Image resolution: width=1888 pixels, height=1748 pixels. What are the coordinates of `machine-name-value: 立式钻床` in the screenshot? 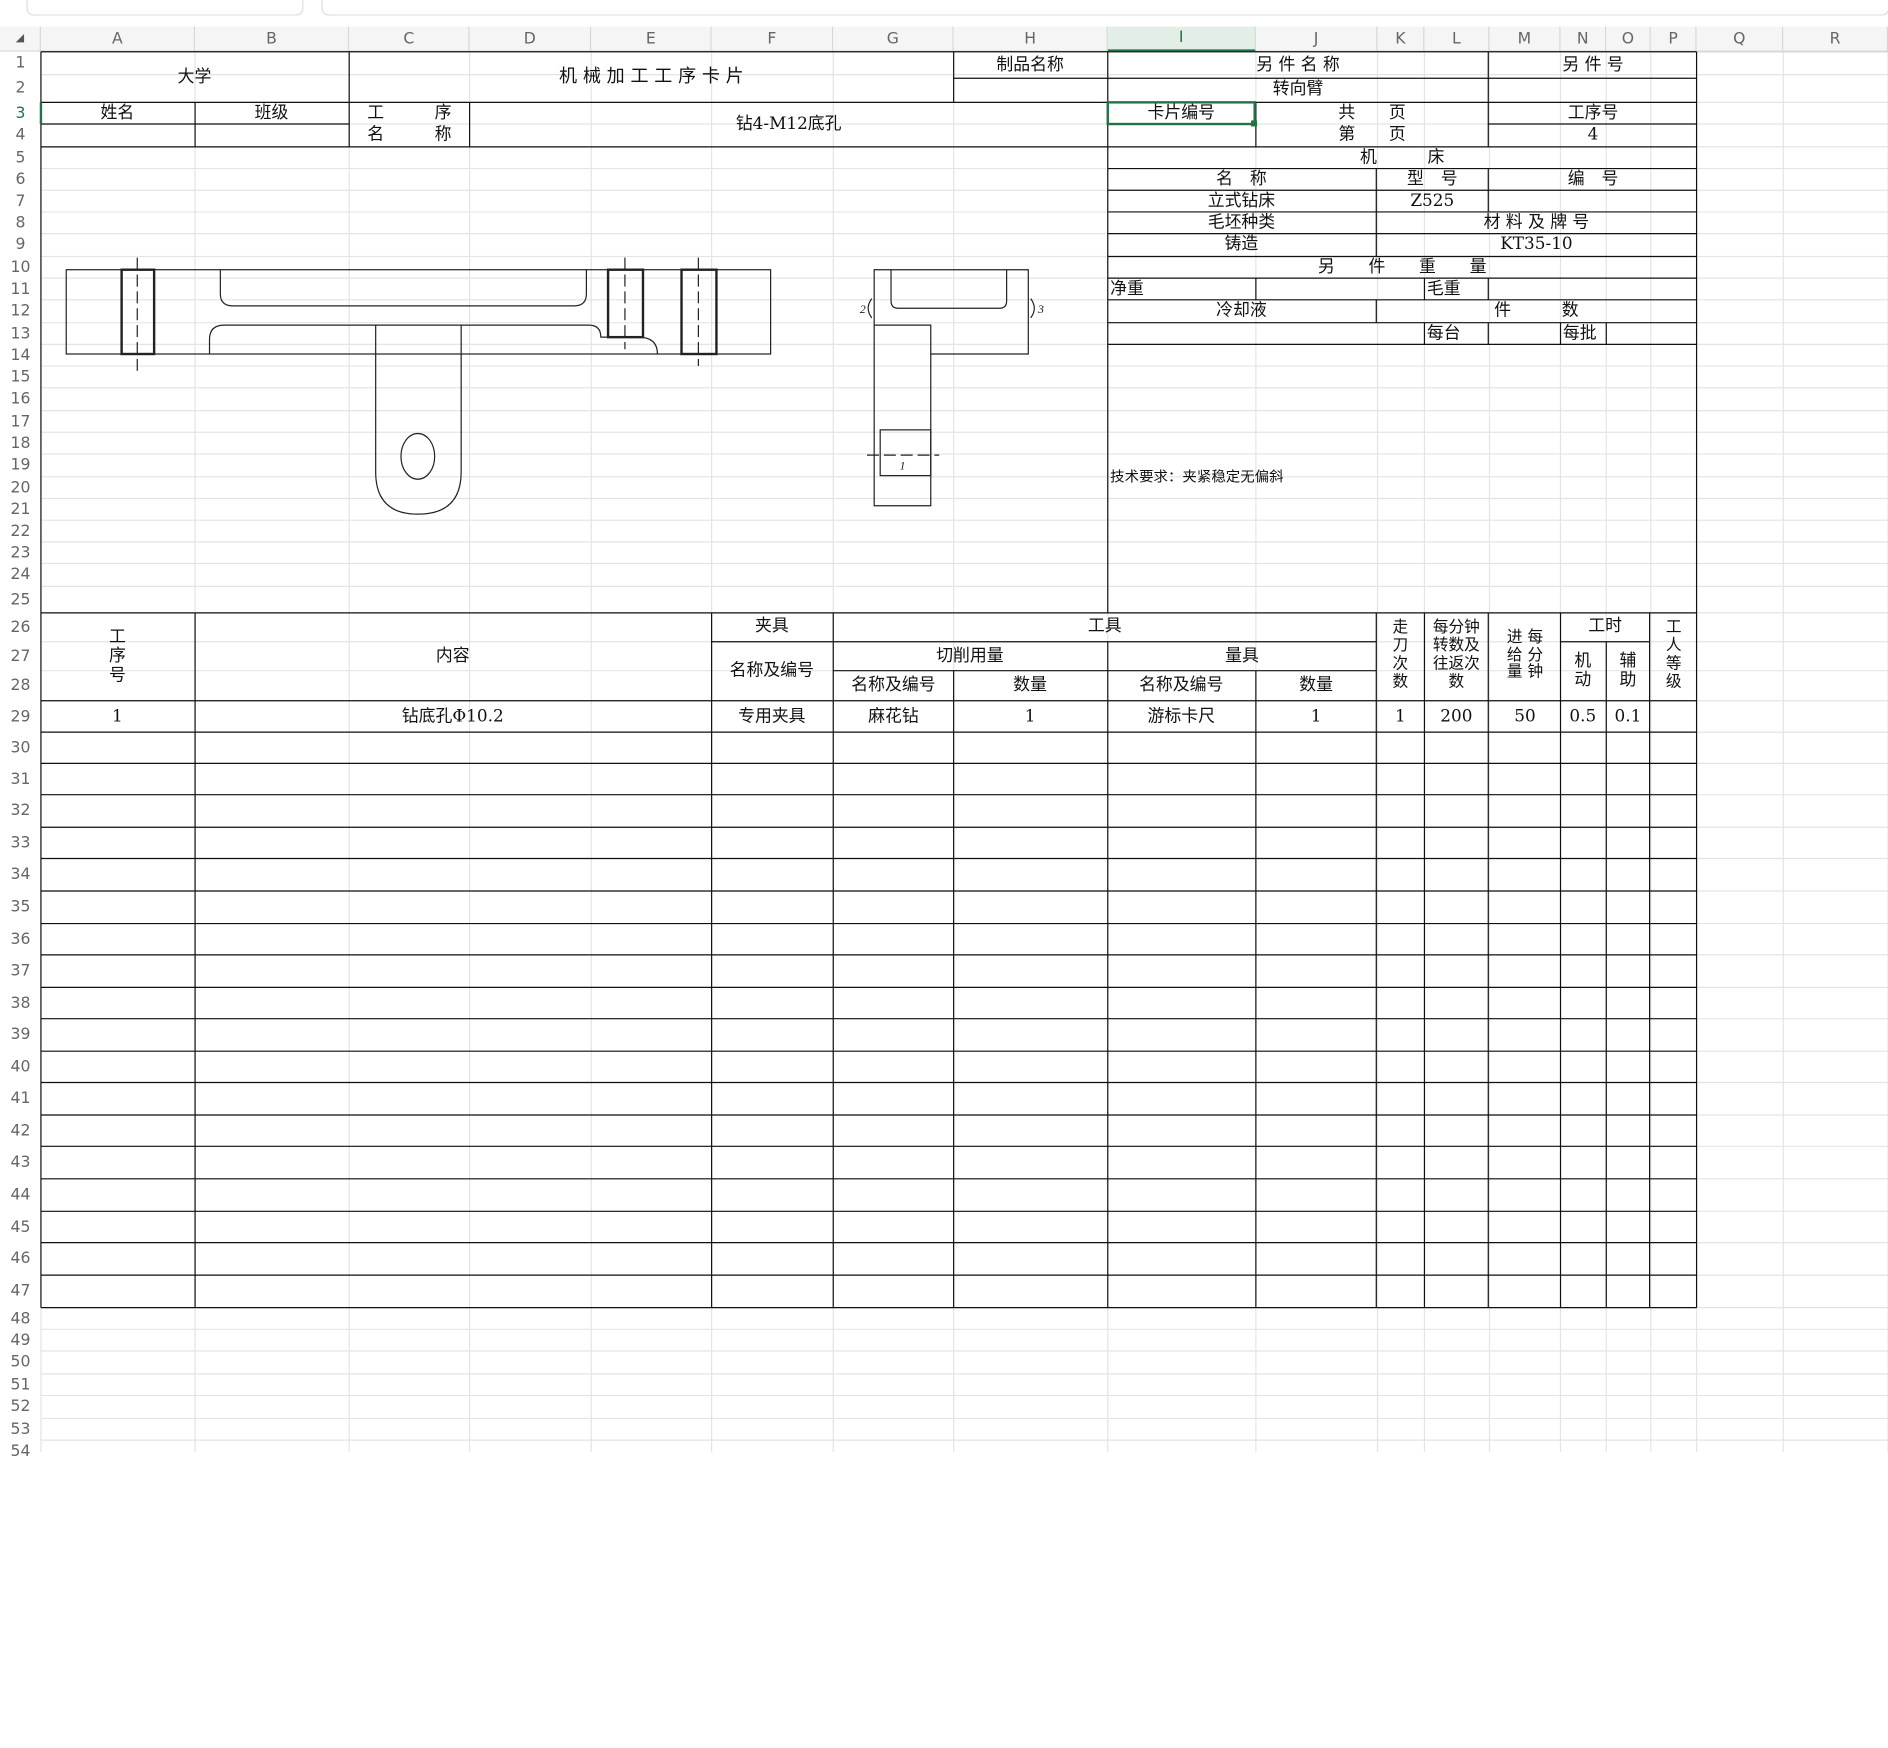 It's located at (1241, 201).